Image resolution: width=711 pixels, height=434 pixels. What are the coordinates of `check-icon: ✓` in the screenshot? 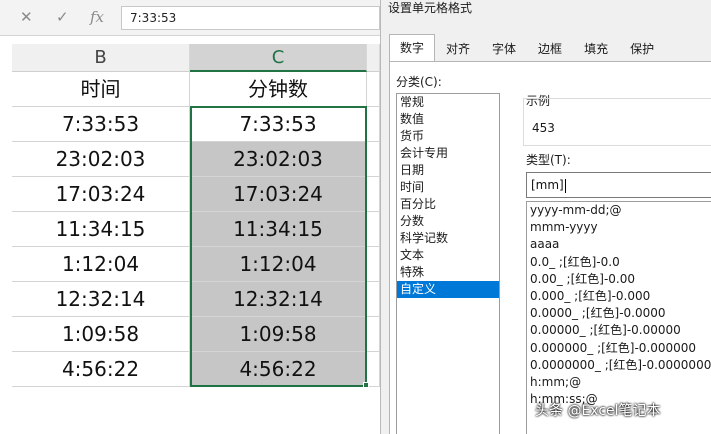 It's located at (62, 17).